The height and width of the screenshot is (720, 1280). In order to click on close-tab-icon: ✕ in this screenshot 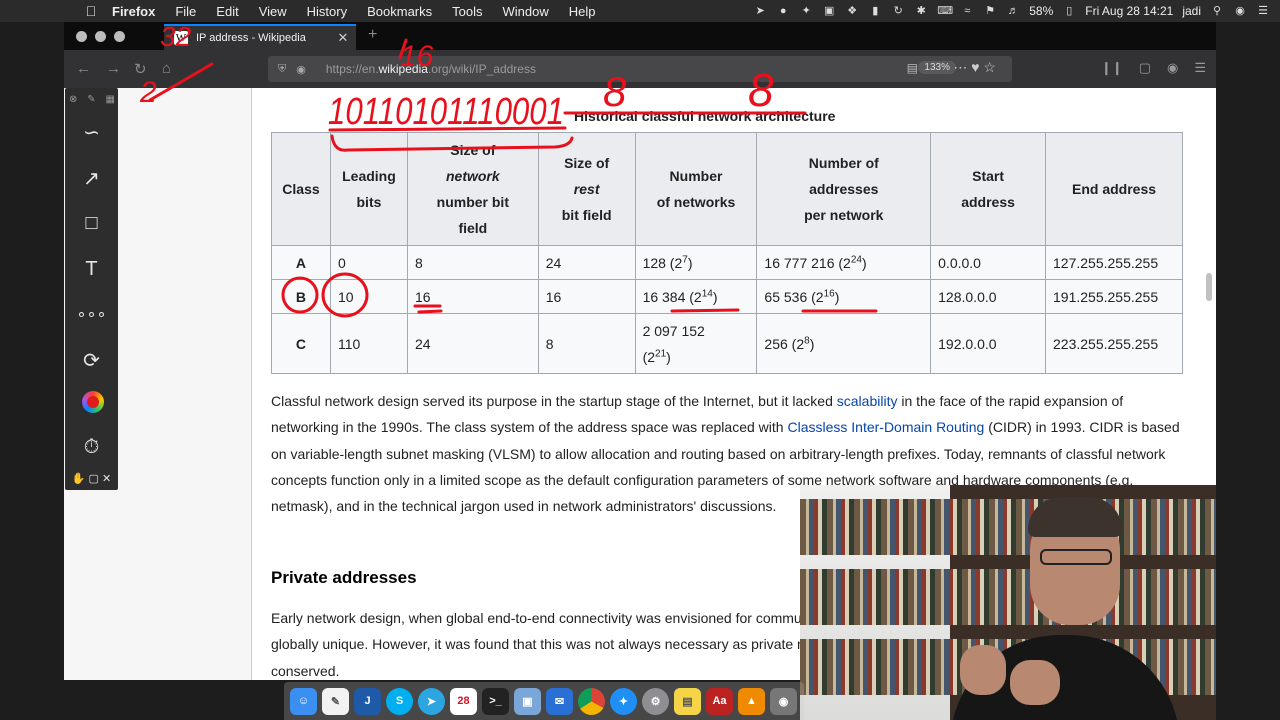, I will do `click(343, 38)`.